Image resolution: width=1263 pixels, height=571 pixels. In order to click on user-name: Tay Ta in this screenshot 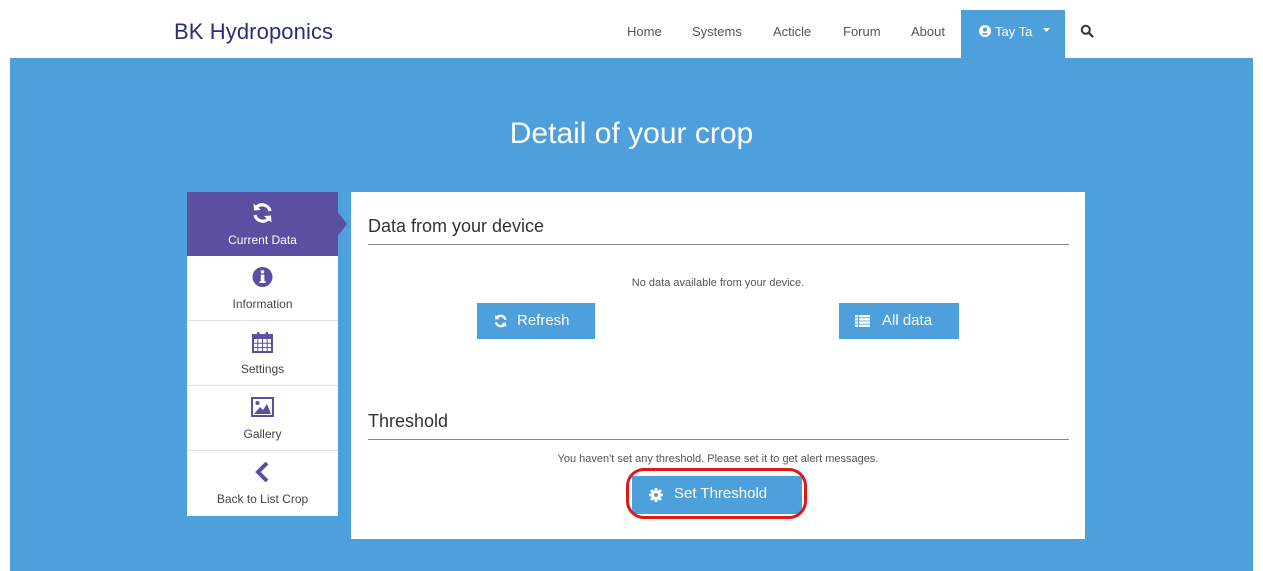, I will do `click(1014, 31)`.